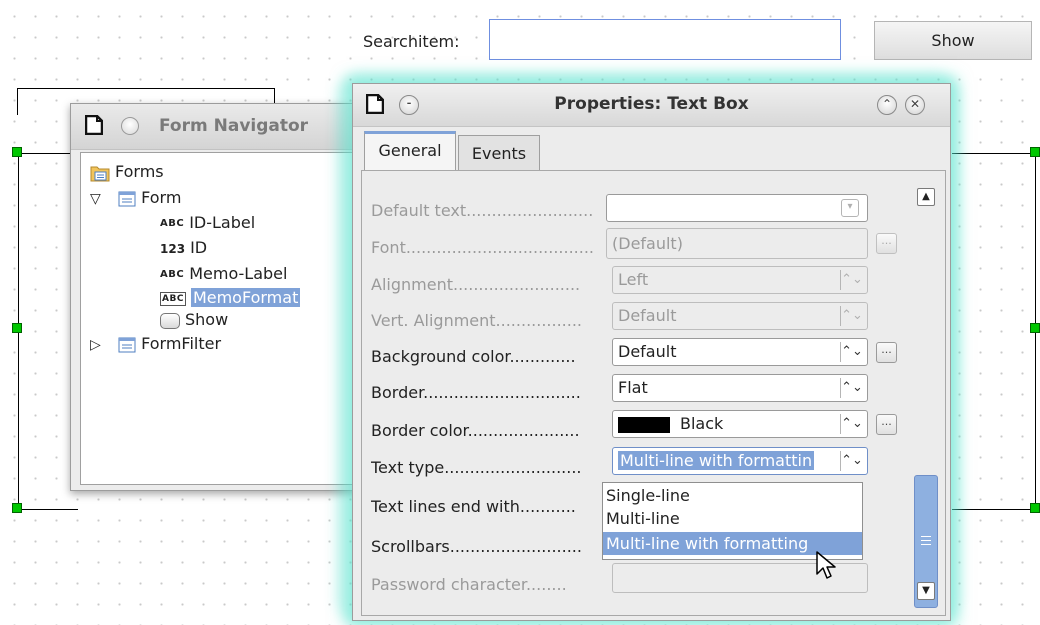 This screenshot has width=1040, height=625. I want to click on field-value: Left, so click(633, 279).